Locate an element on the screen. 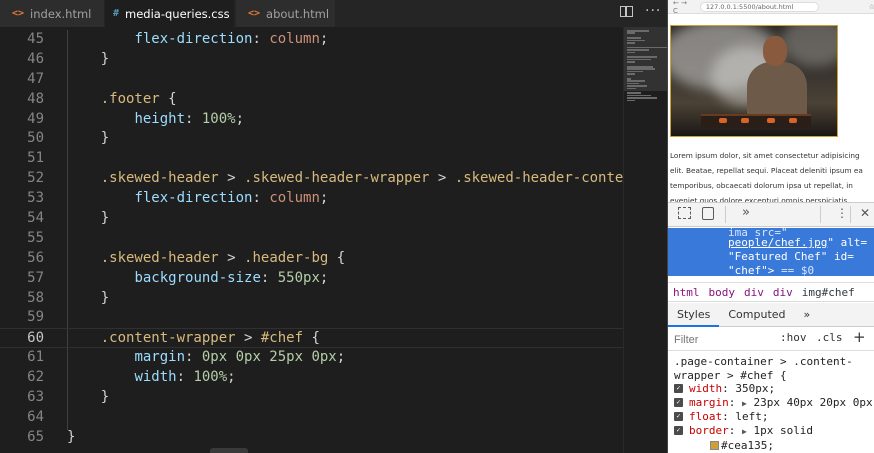  code-token: background-size is located at coordinates (197, 277).